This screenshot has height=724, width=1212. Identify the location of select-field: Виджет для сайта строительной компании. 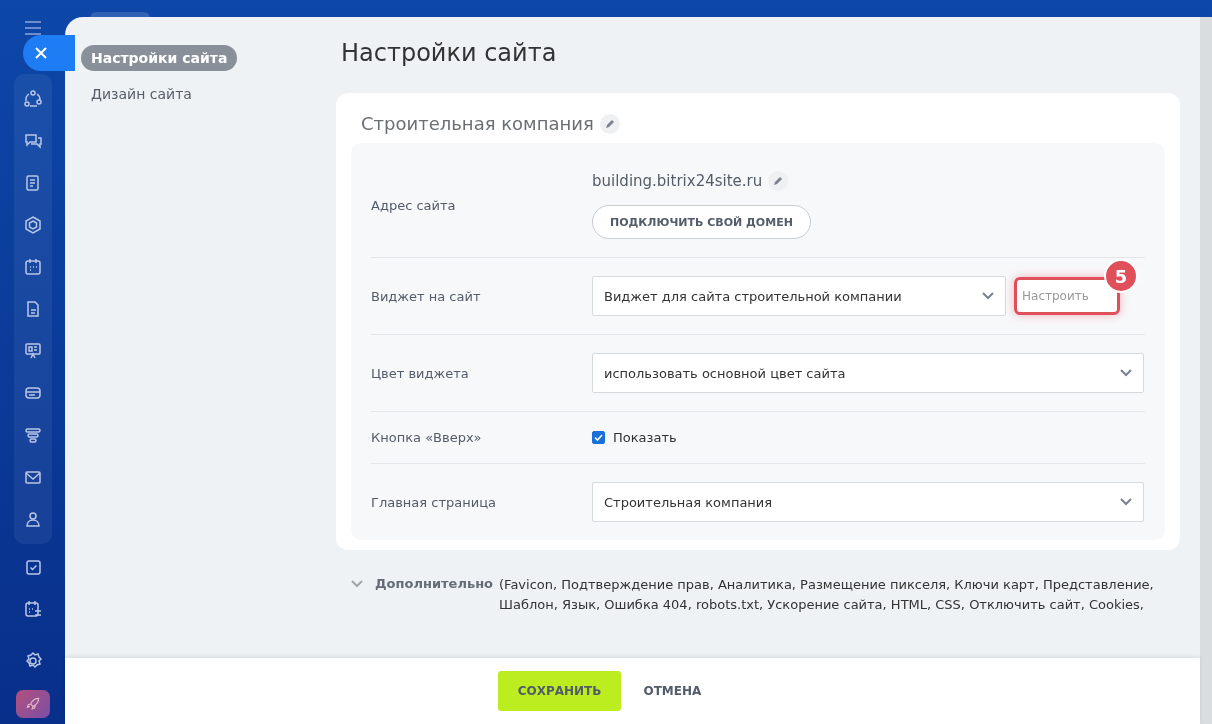
(799, 296).